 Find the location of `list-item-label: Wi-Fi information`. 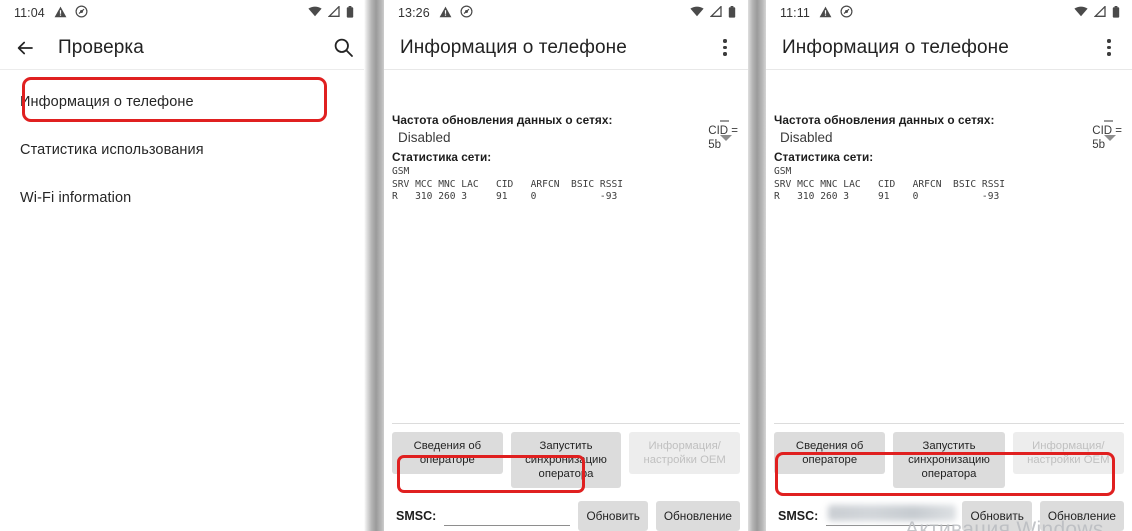

list-item-label: Wi-Fi information is located at coordinates (76, 198).